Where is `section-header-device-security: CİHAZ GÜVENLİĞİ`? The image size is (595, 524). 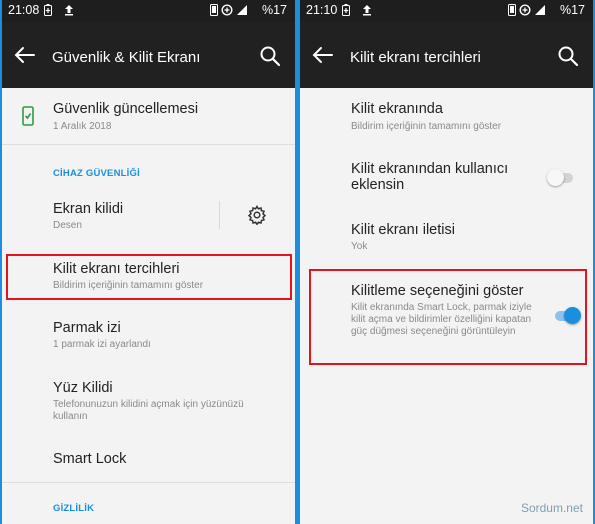 section-header-device-security: CİHAZ GÜVENLİĞİ is located at coordinates (96, 173).